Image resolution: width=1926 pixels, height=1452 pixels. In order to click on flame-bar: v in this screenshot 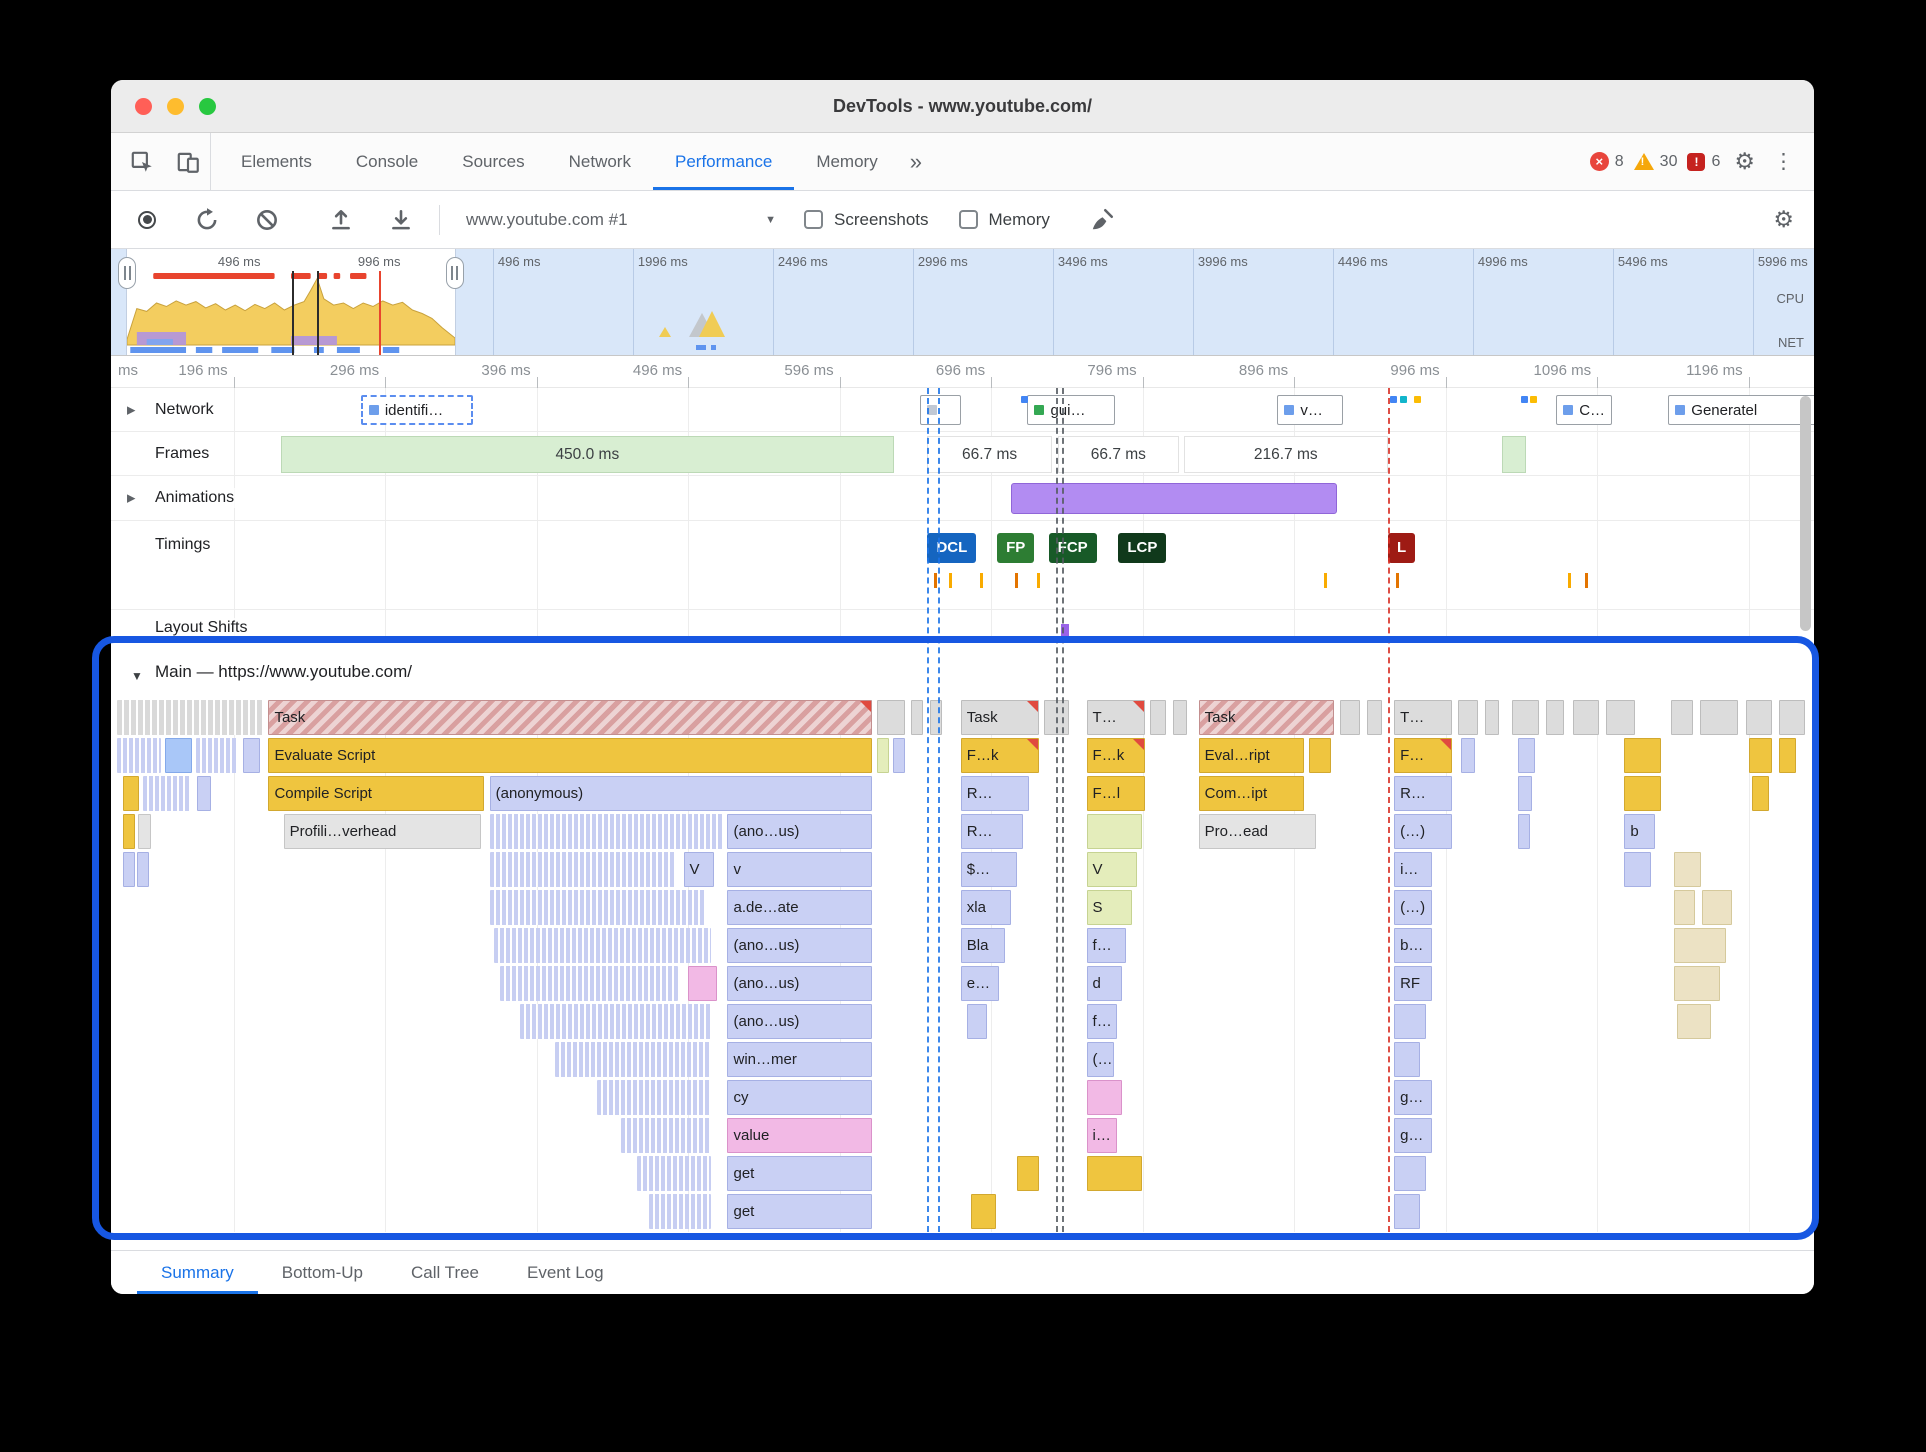, I will do `click(799, 869)`.